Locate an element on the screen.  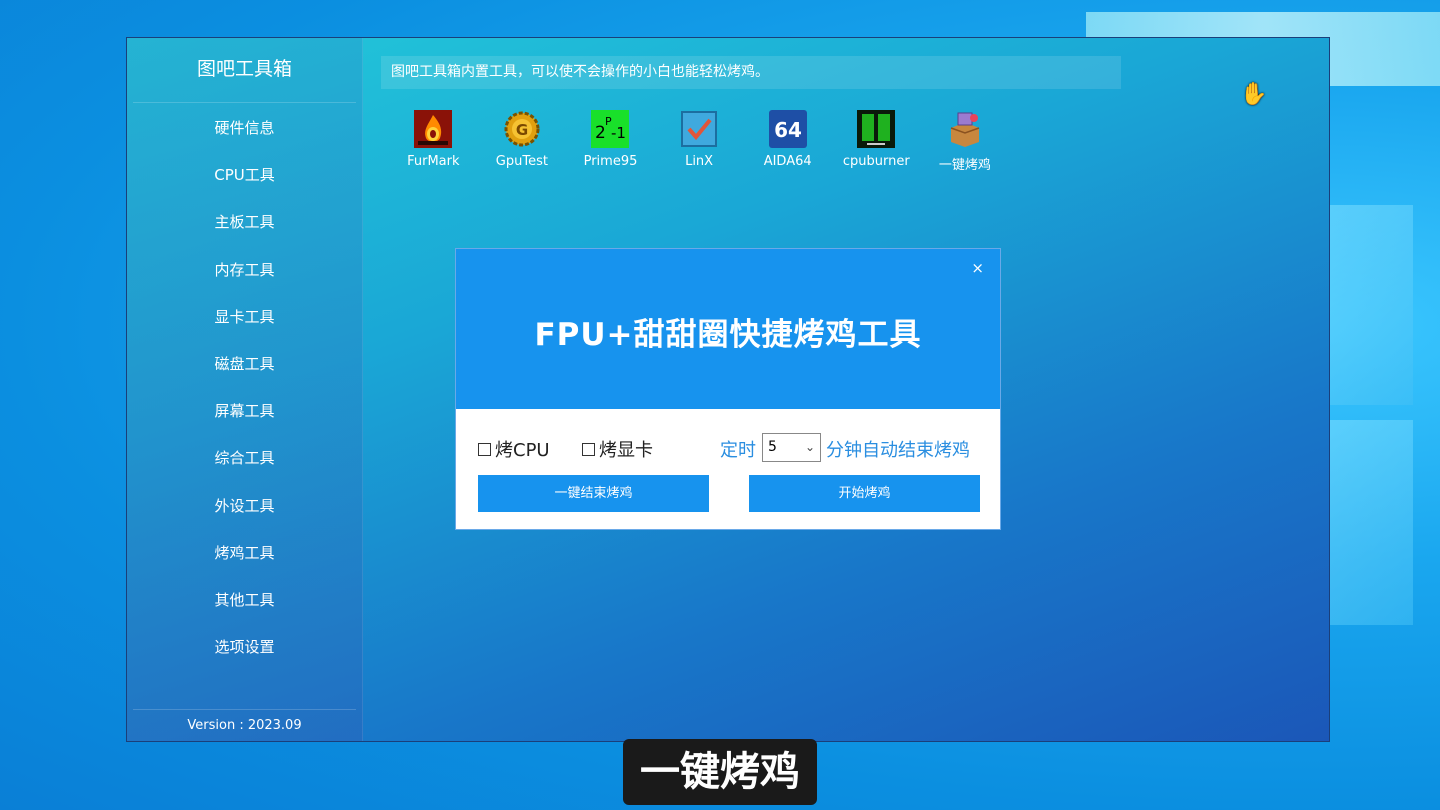
timer-minutes-select: 5 ⌄ is located at coordinates (791, 447).